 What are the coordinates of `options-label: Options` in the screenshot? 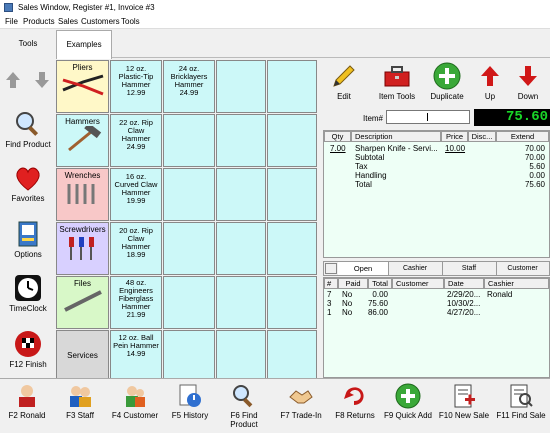 It's located at (28, 254).